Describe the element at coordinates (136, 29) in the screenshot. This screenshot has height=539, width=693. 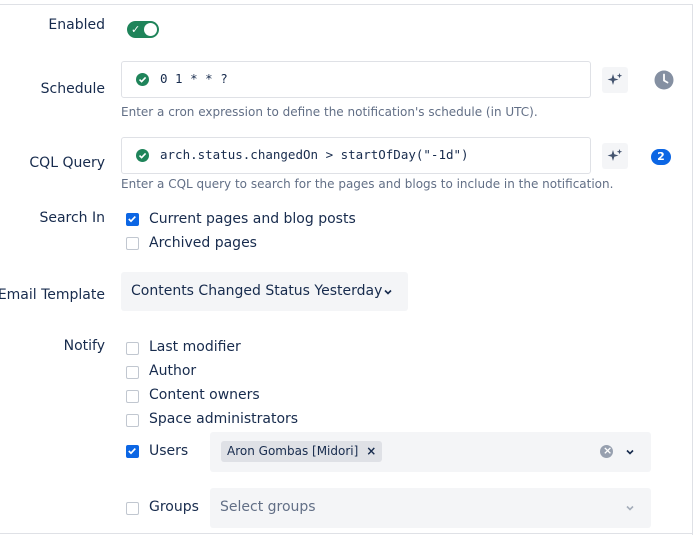
I see `toggle-check-icon: ✓` at that location.